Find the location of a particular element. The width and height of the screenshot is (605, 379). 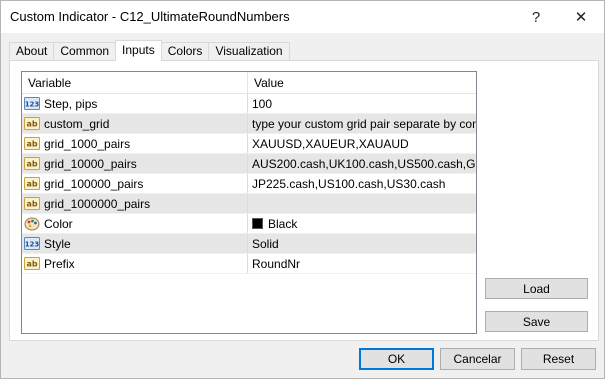

variable-cell: ab grid_100000_pairs is located at coordinates (135, 183).